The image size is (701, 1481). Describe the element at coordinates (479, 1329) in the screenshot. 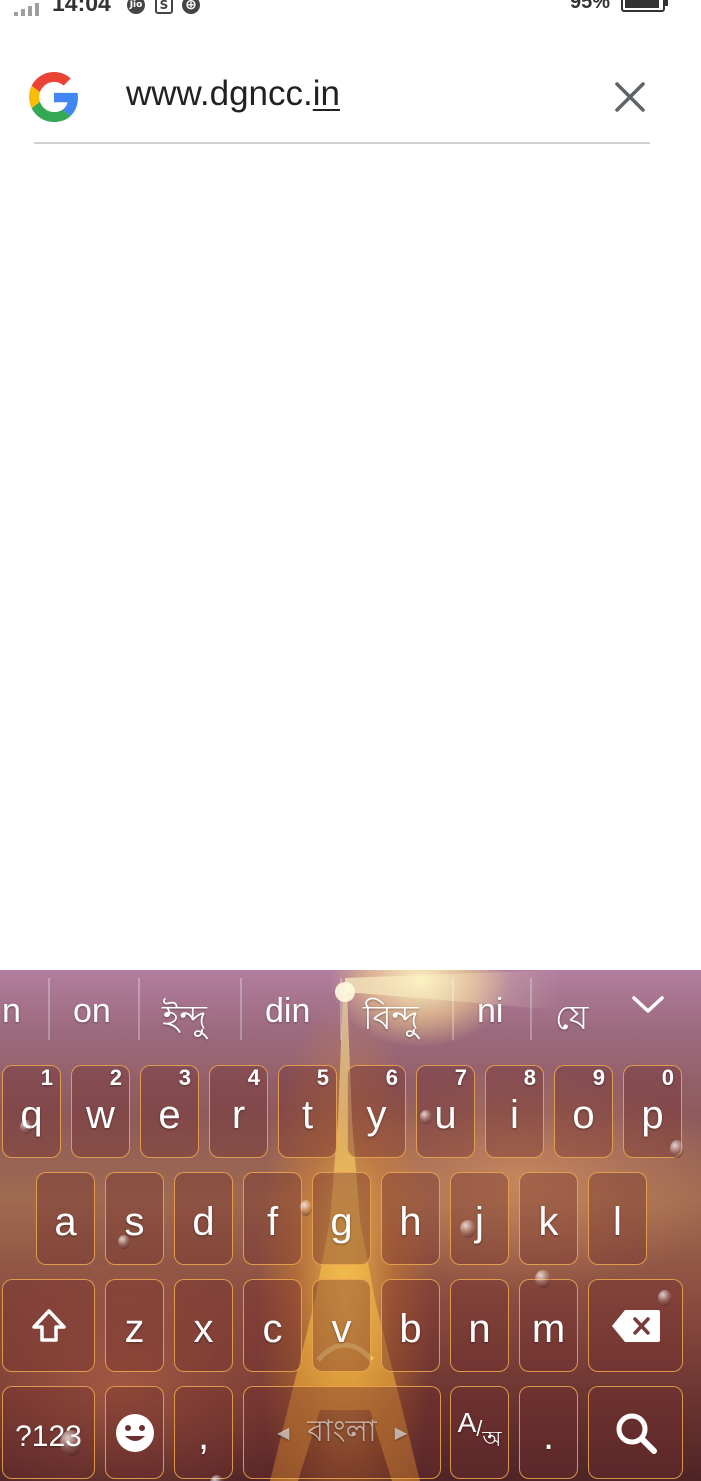

I see `key-label: n` at that location.